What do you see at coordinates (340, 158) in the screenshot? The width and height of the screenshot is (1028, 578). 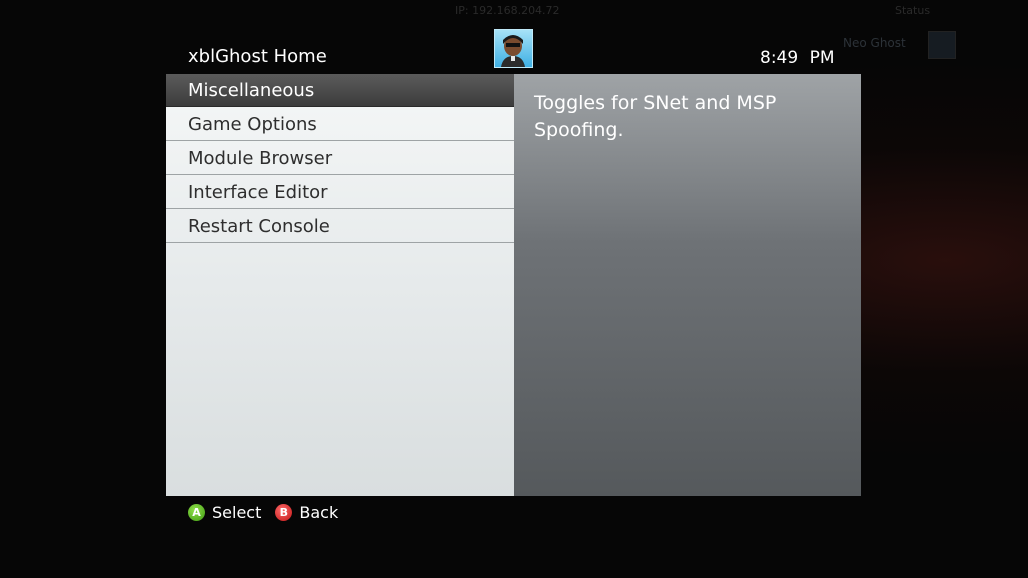 I see `menu-item-module-browser: Module Browser` at bounding box center [340, 158].